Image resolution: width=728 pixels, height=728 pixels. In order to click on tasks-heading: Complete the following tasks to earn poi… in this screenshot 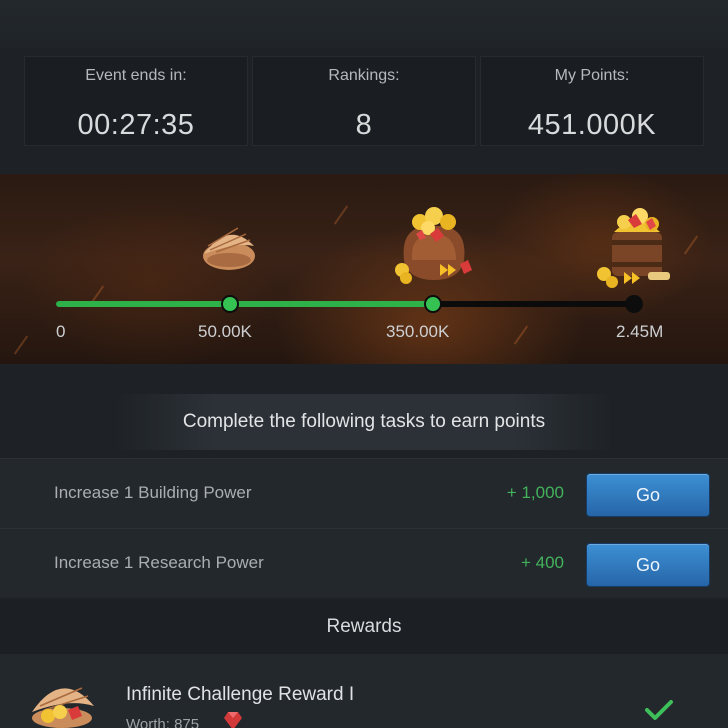, I will do `click(364, 422)`.